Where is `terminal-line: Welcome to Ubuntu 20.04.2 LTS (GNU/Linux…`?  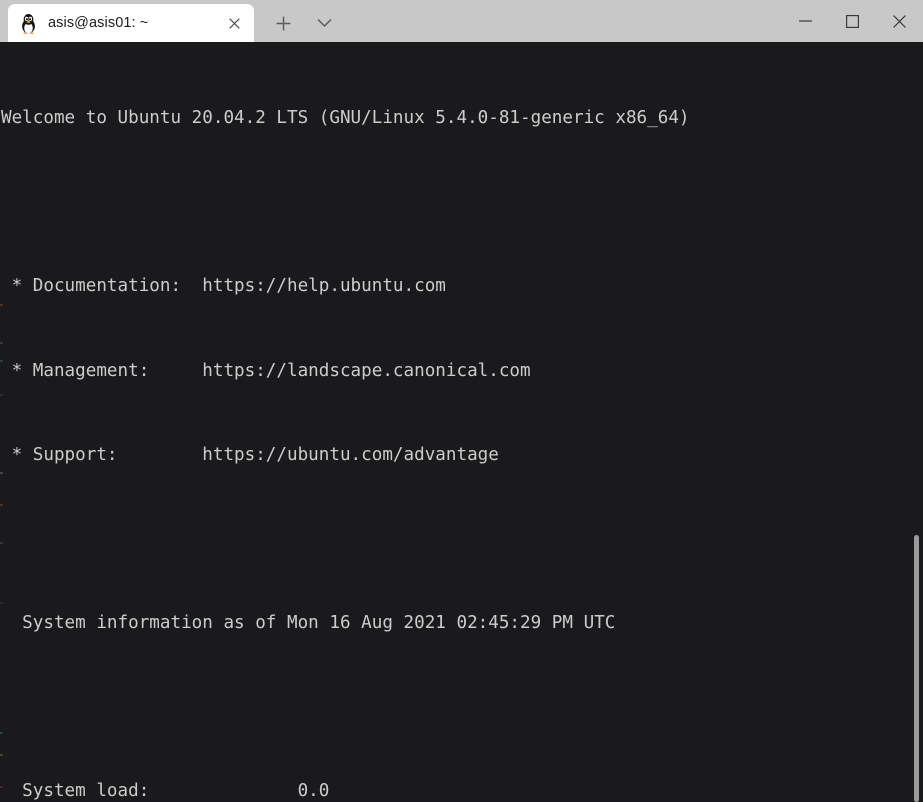 terminal-line: Welcome to Ubuntu 20.04.2 LTS (GNU/Linux… is located at coordinates (345, 118).